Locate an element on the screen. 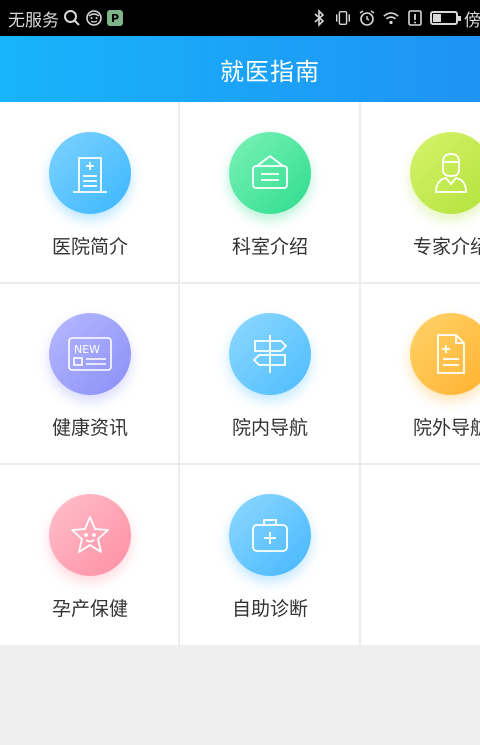 The width and height of the screenshot is (480, 745). signpost-icon is located at coordinates (270, 354).